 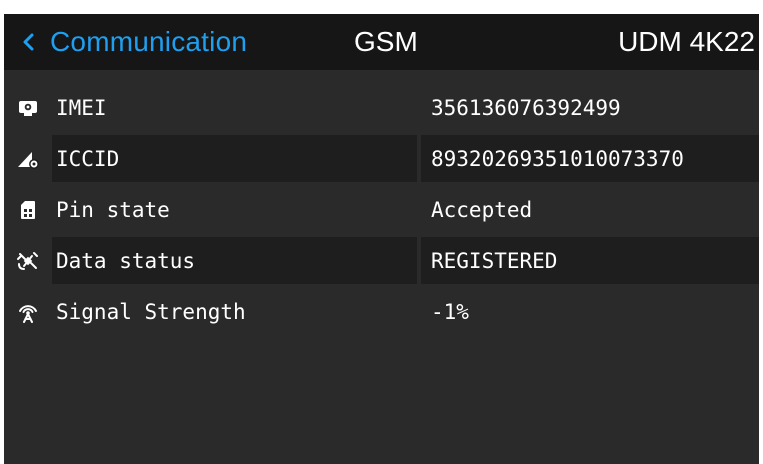 What do you see at coordinates (28, 260) in the screenshot?
I see `satellite-icon` at bounding box center [28, 260].